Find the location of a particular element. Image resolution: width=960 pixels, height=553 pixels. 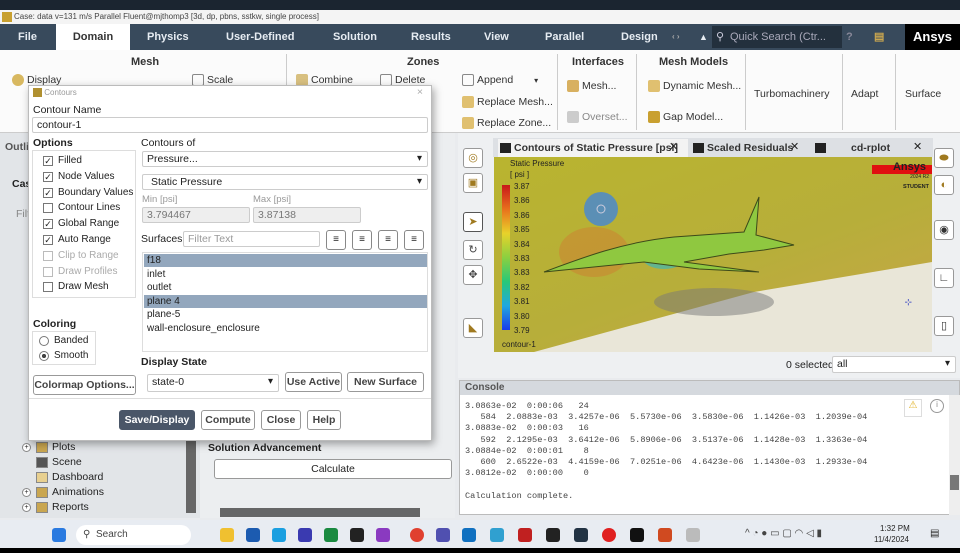

pan-icon: ✥ is located at coordinates (473, 275).